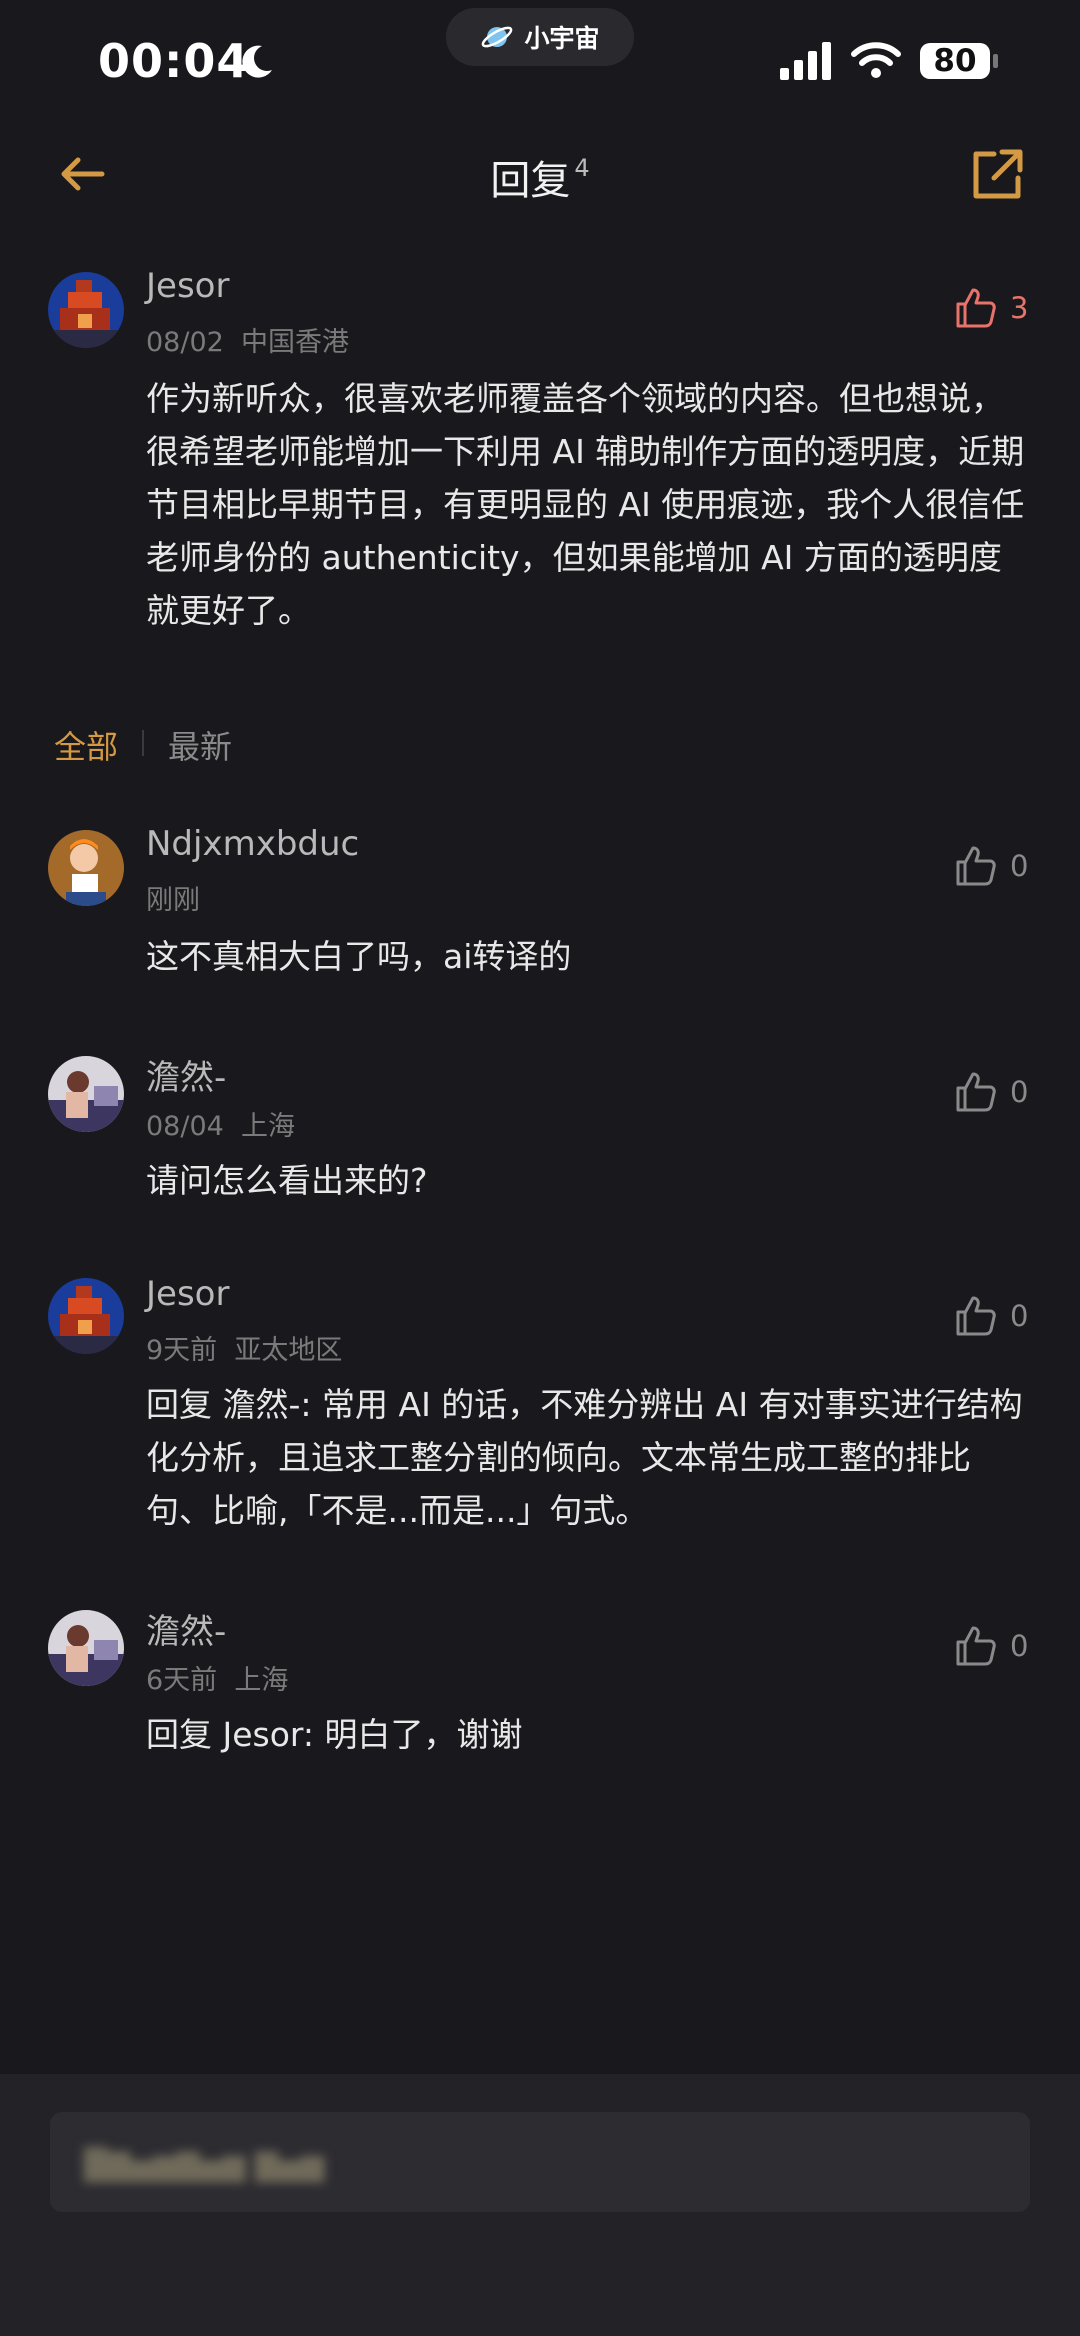  What do you see at coordinates (143, 743) in the screenshot?
I see `tab-divider` at bounding box center [143, 743].